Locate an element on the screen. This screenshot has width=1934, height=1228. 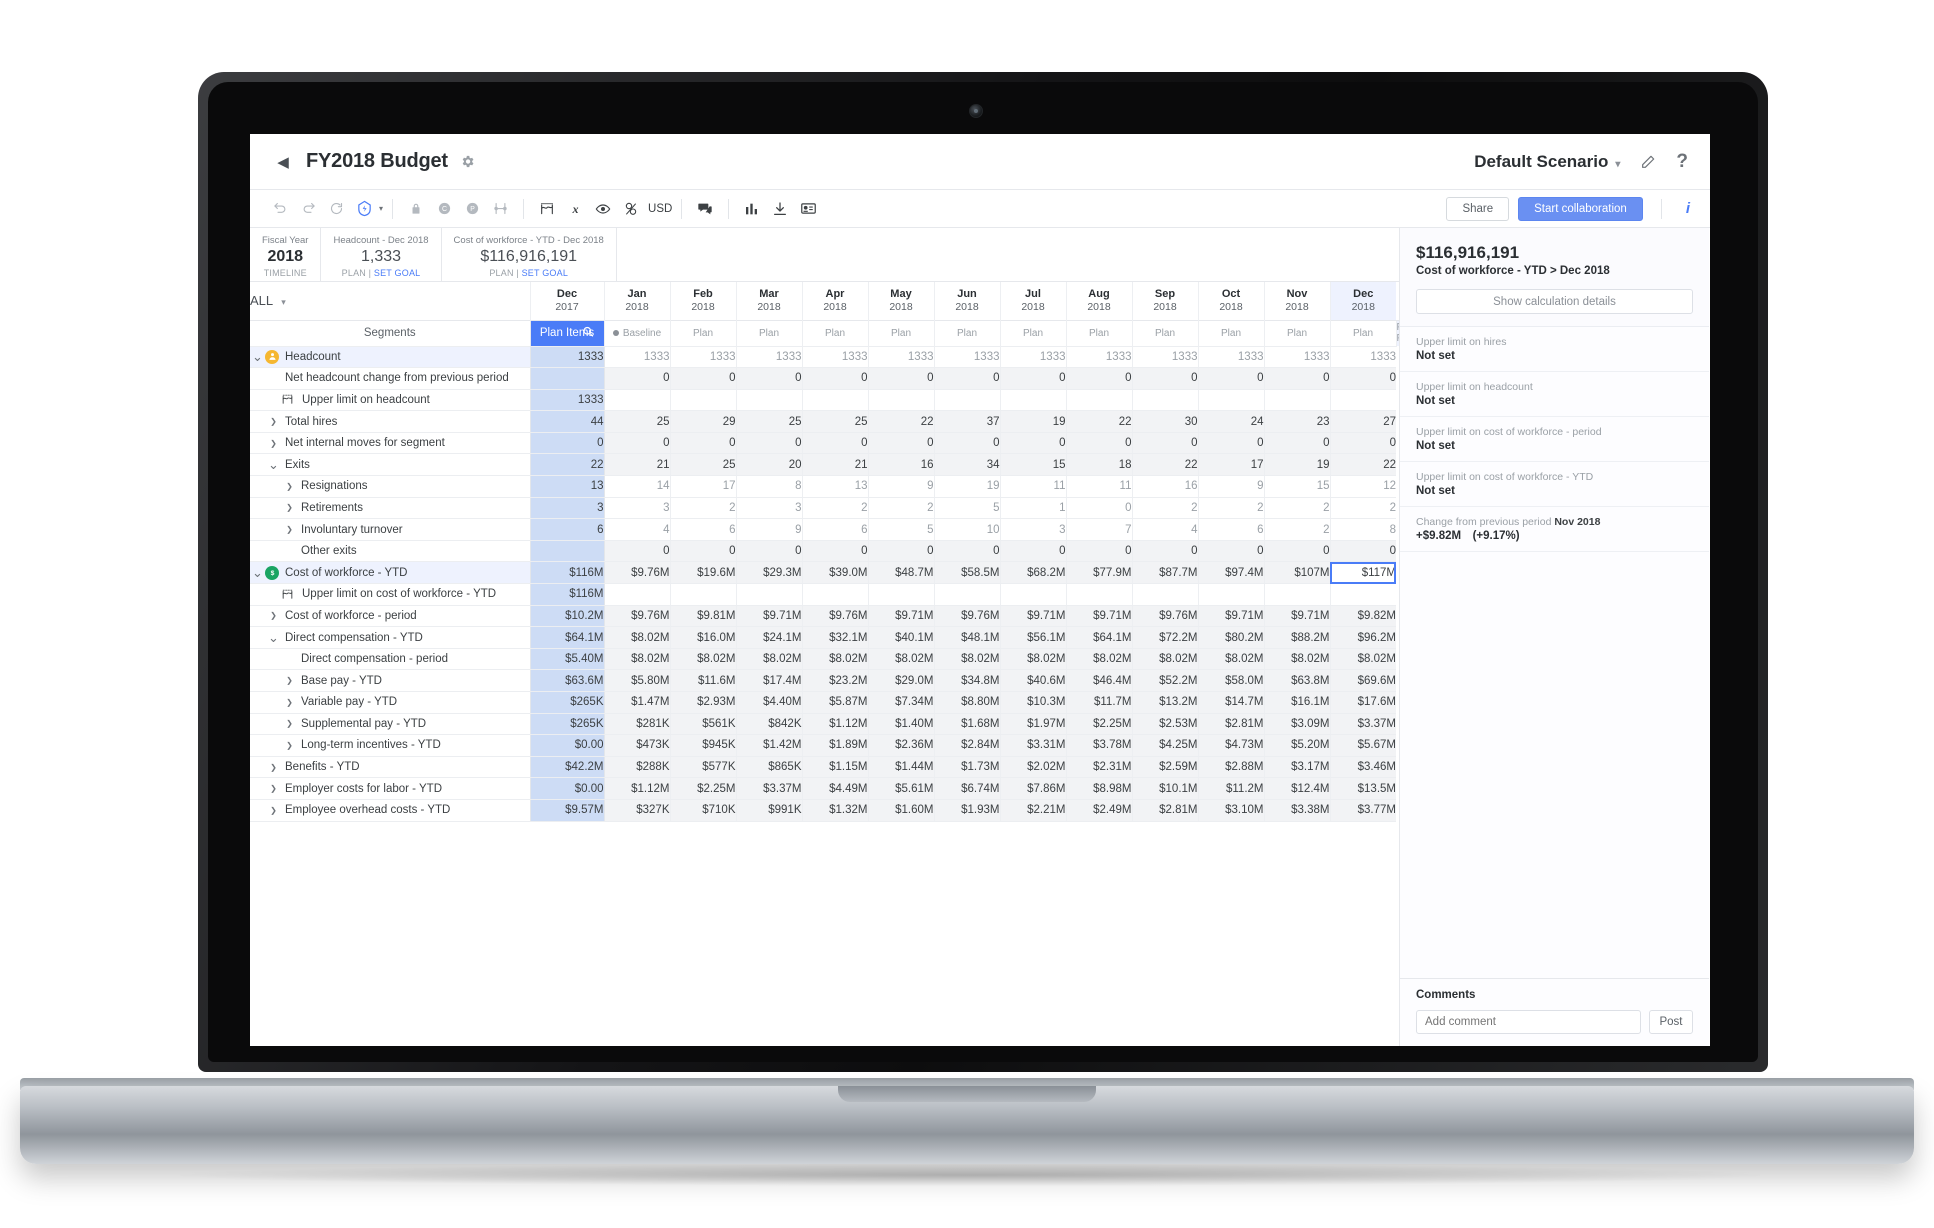
copy-icon: C is located at coordinates (444, 209).